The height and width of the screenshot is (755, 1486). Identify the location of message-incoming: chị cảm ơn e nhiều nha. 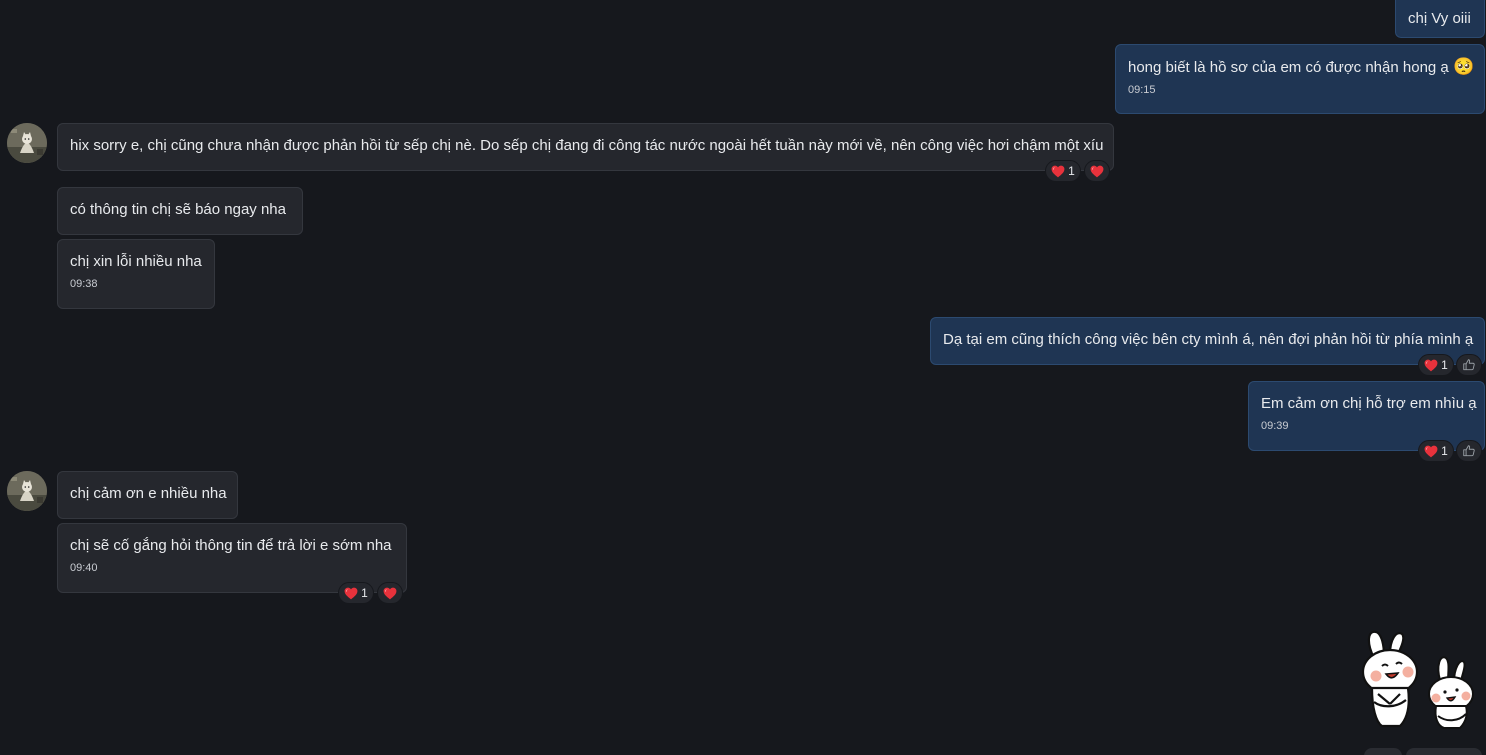
(147, 495).